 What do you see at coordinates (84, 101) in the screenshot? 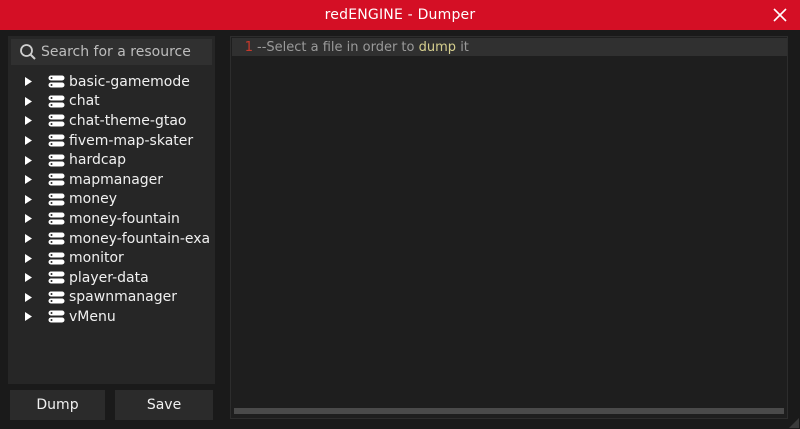
I see `tree-item-label: chat` at bounding box center [84, 101].